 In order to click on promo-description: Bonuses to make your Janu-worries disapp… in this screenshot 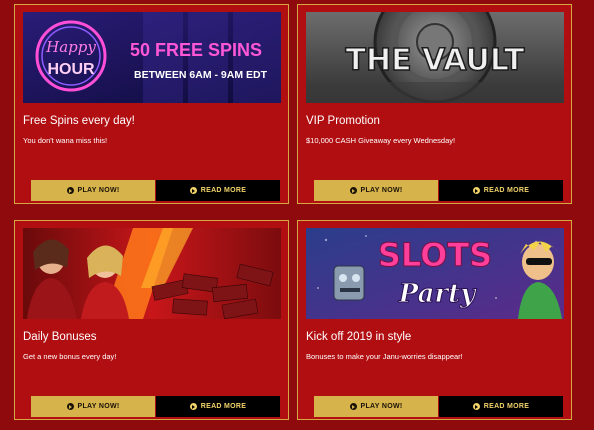, I will do `click(384, 356)`.